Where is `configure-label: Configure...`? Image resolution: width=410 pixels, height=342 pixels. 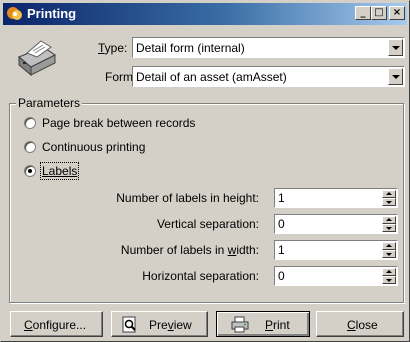 configure-label: Configure... is located at coordinates (55, 325).